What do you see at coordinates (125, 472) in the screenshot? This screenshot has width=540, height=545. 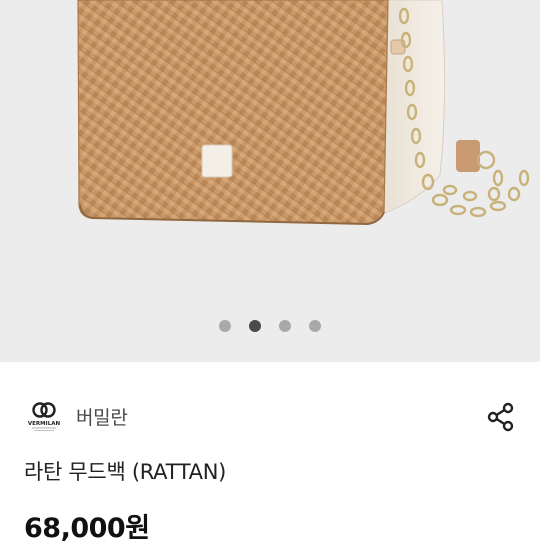 I see `product-title: 라탄 무드백 (RATTAN)` at bounding box center [125, 472].